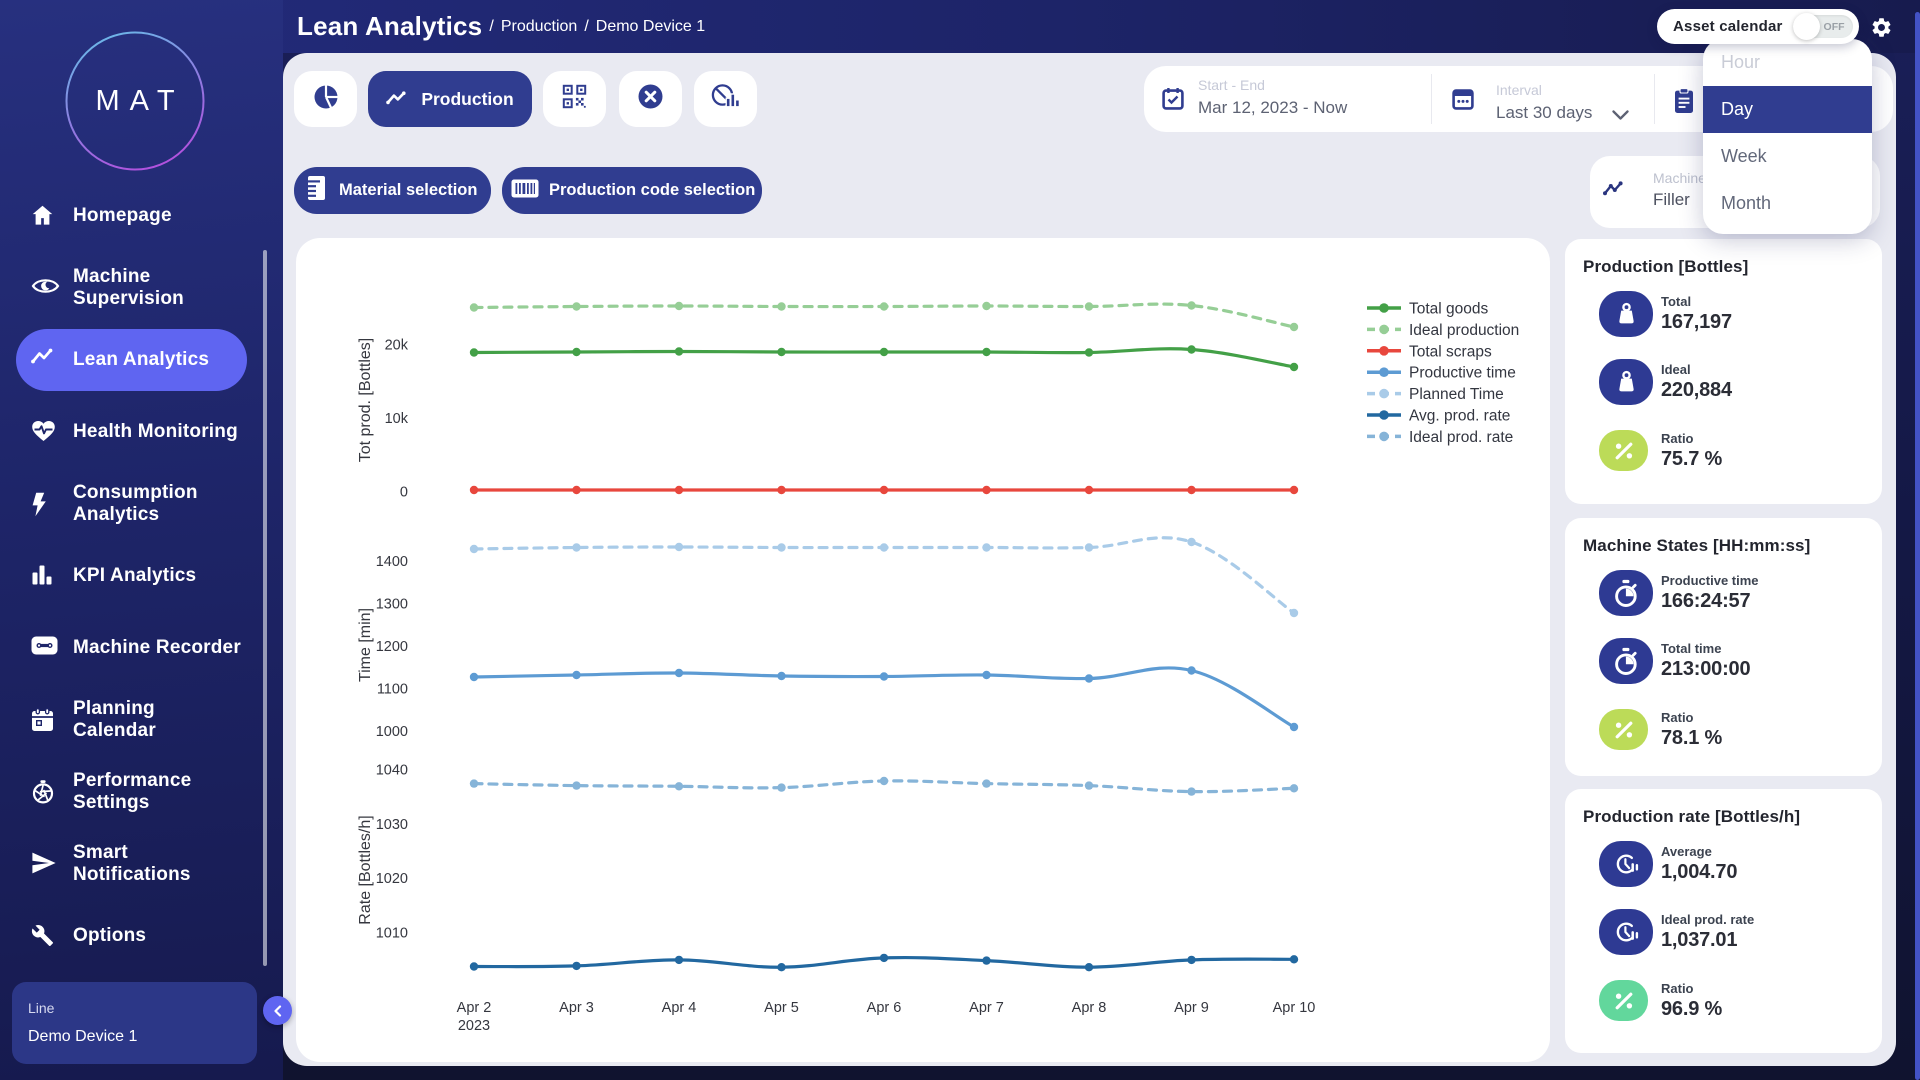 This screenshot has height=1080, width=1920. Describe the element at coordinates (397, 419) in the screenshot. I see `svg-text: 10k` at that location.